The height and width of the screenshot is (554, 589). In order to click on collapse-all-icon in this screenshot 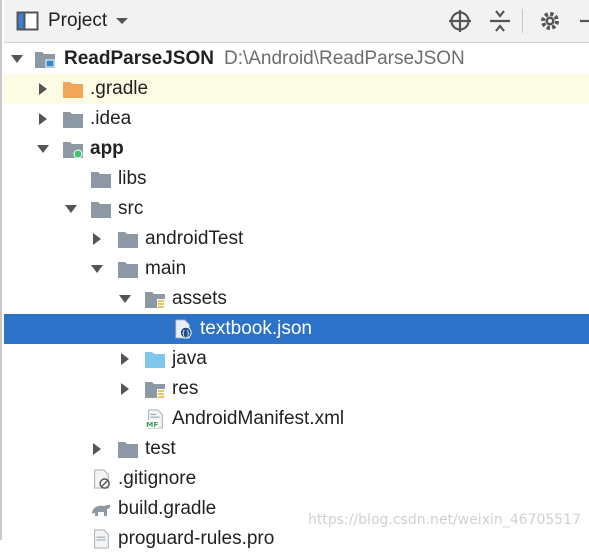, I will do `click(500, 21)`.